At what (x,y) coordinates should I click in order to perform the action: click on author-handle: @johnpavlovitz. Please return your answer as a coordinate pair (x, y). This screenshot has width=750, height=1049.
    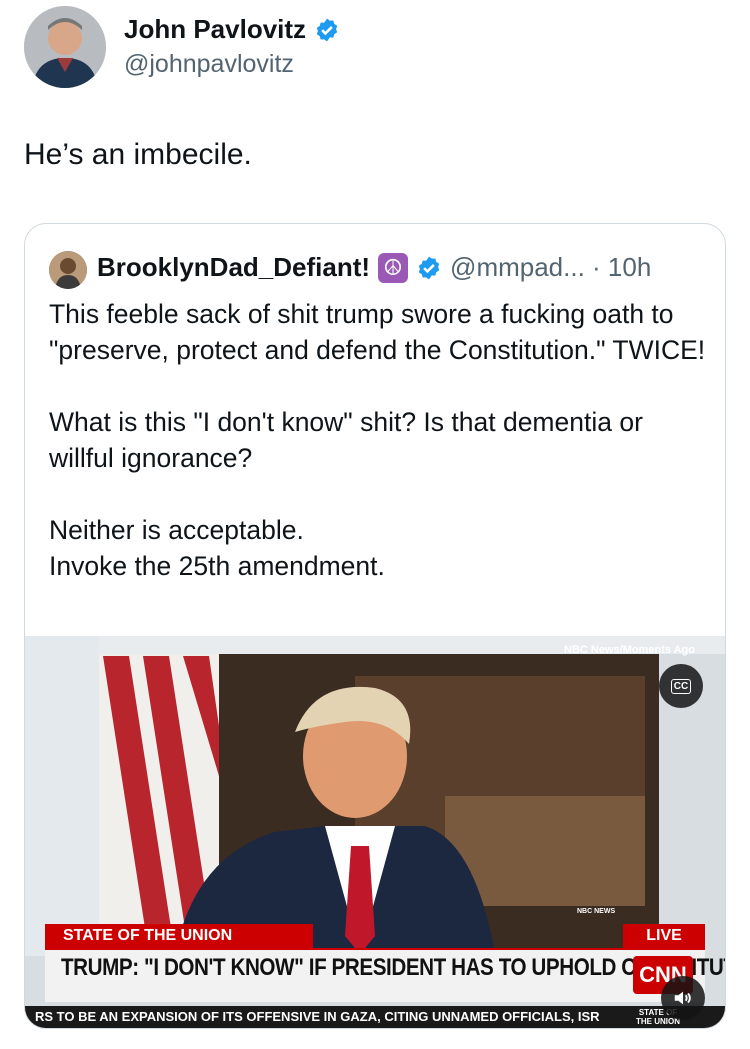
    Looking at the image, I should click on (209, 64).